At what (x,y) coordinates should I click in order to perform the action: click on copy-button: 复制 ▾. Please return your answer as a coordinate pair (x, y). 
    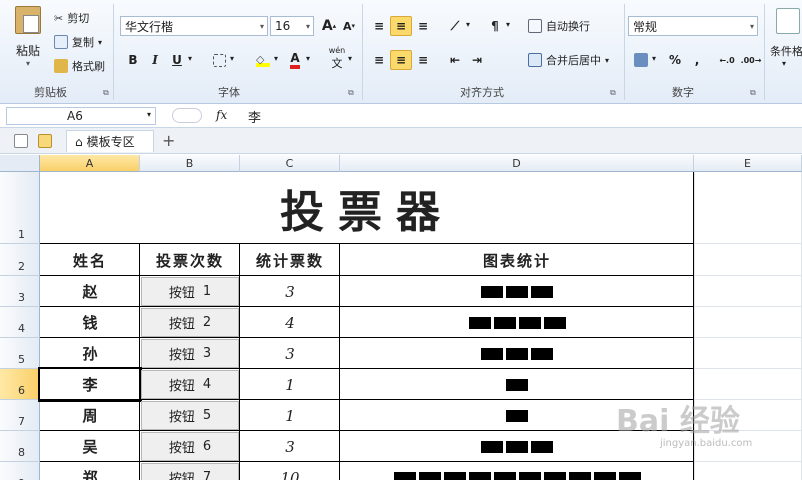
    Looking at the image, I should click on (78, 42).